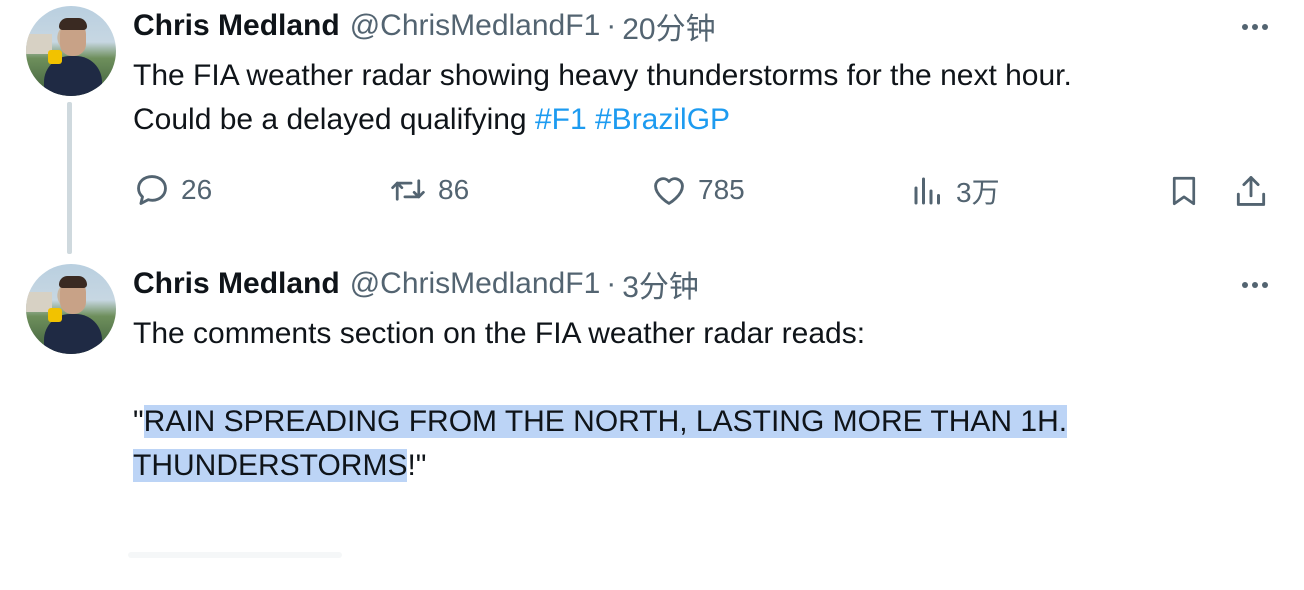 Image resolution: width=1304 pixels, height=590 pixels. What do you see at coordinates (955, 191) in the screenshot?
I see `views-button: 3万` at bounding box center [955, 191].